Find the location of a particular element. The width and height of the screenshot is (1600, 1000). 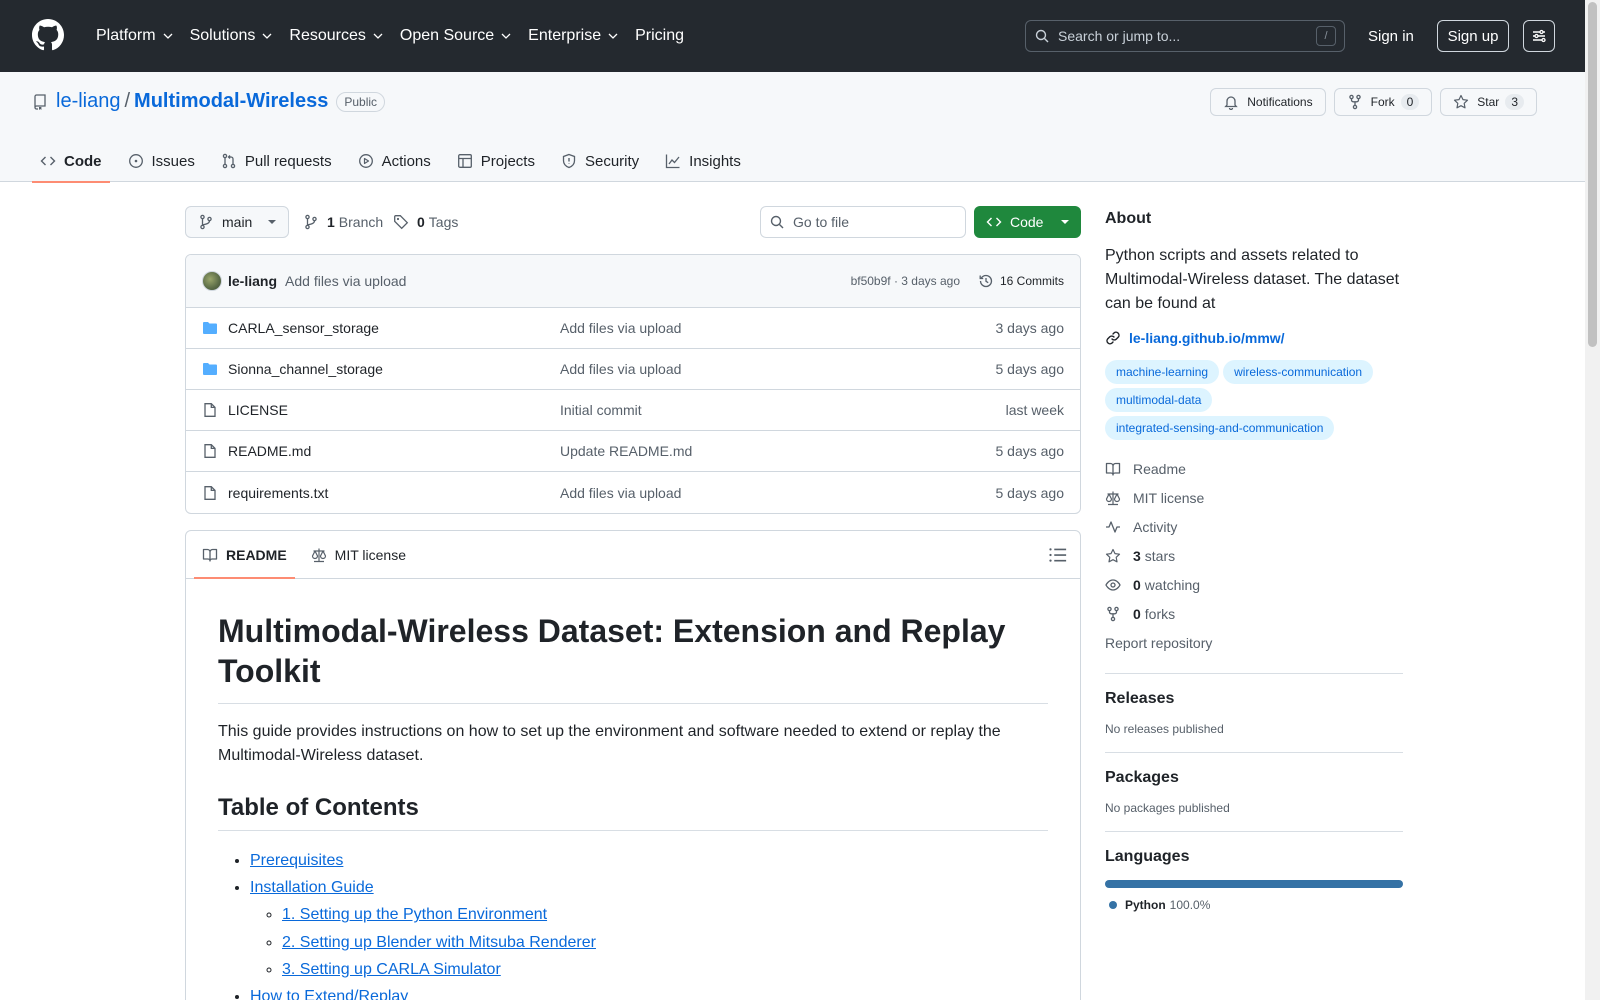

tab-actions: Actions is located at coordinates (394, 161).